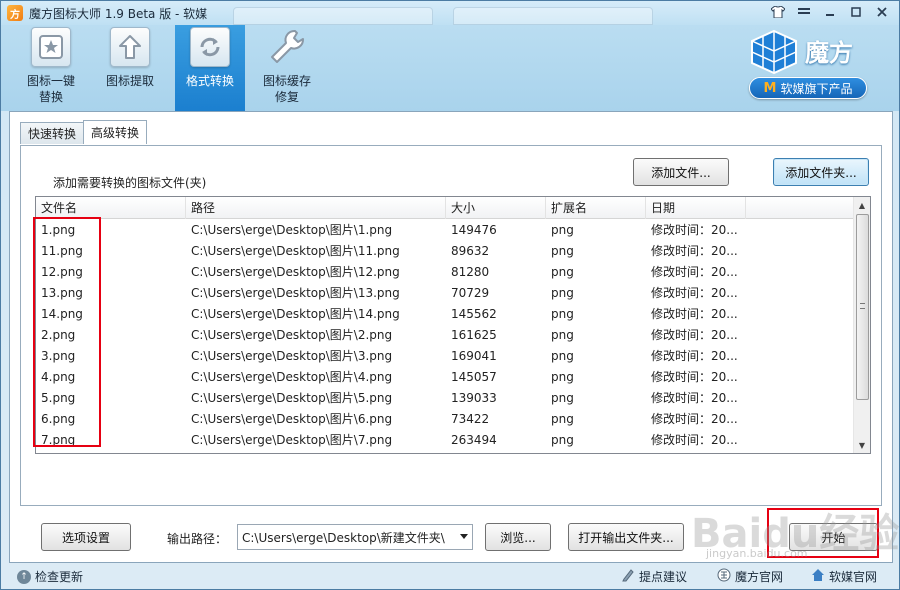 The height and width of the screenshot is (590, 900). What do you see at coordinates (464, 536) in the screenshot?
I see `dropdown-arrow-icon` at bounding box center [464, 536].